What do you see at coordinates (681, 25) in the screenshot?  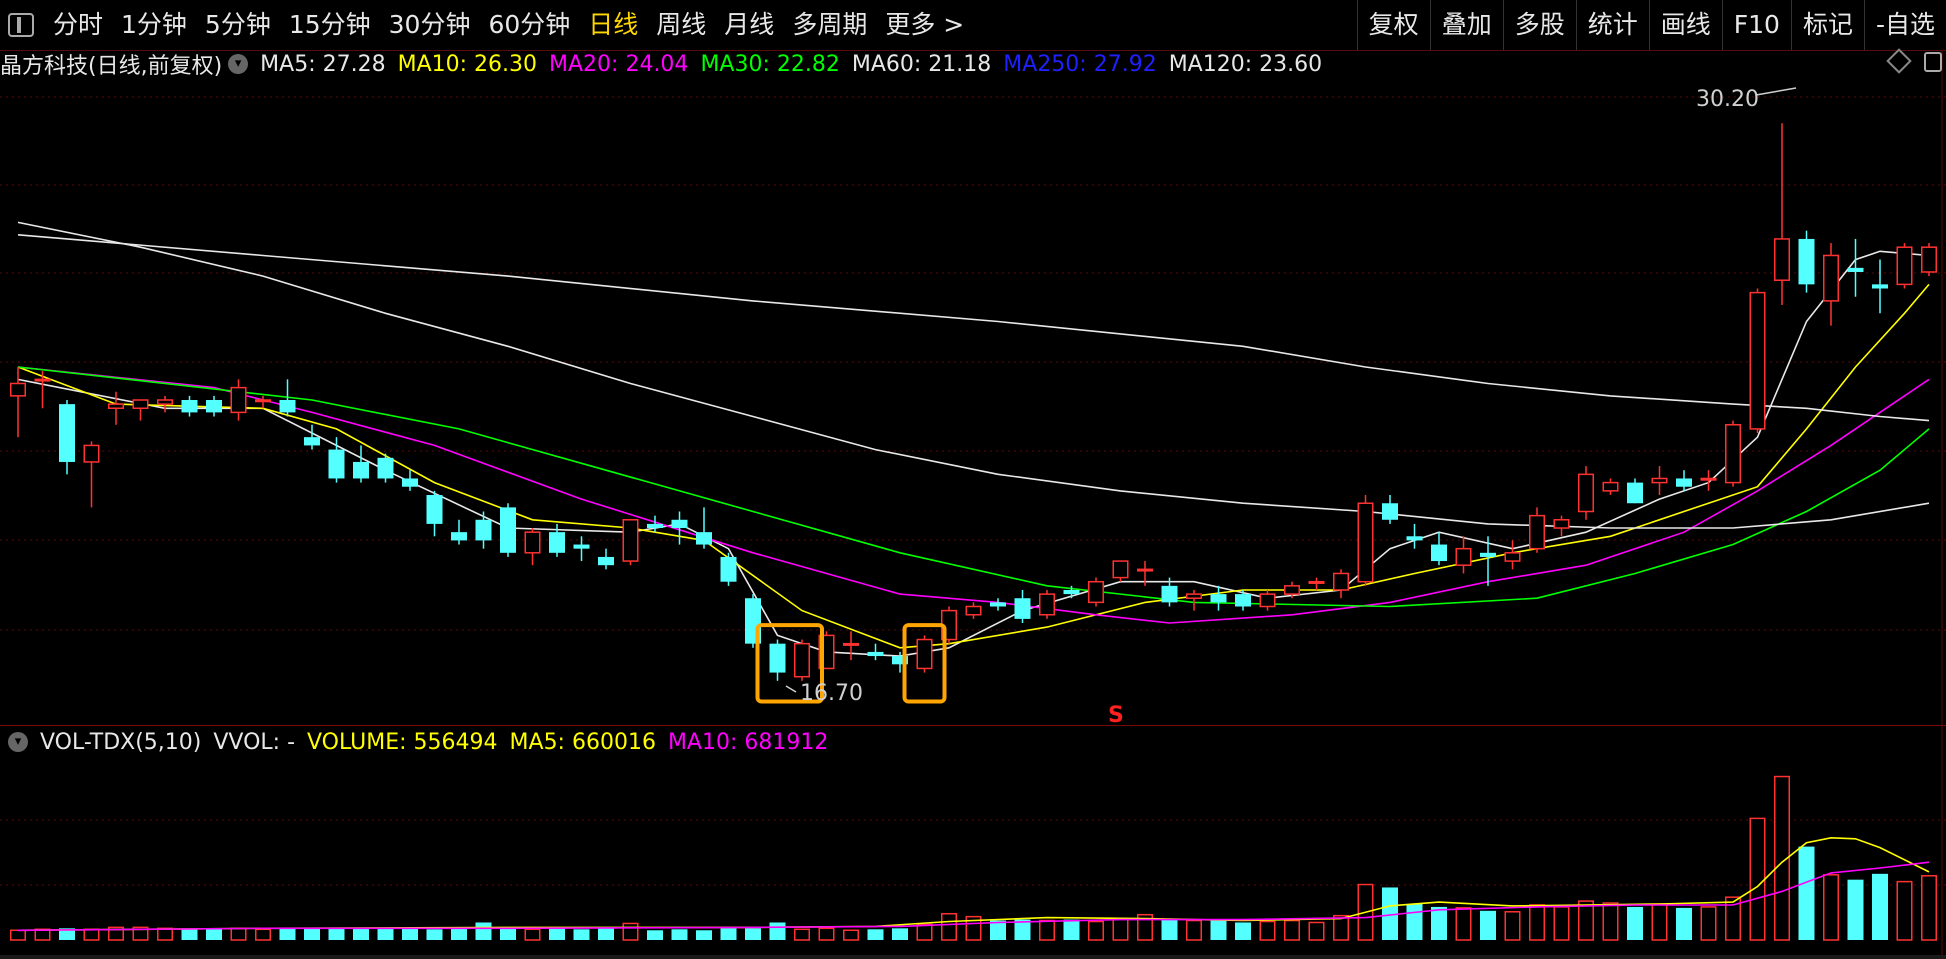 I see `period-tab-7: 周线` at bounding box center [681, 25].